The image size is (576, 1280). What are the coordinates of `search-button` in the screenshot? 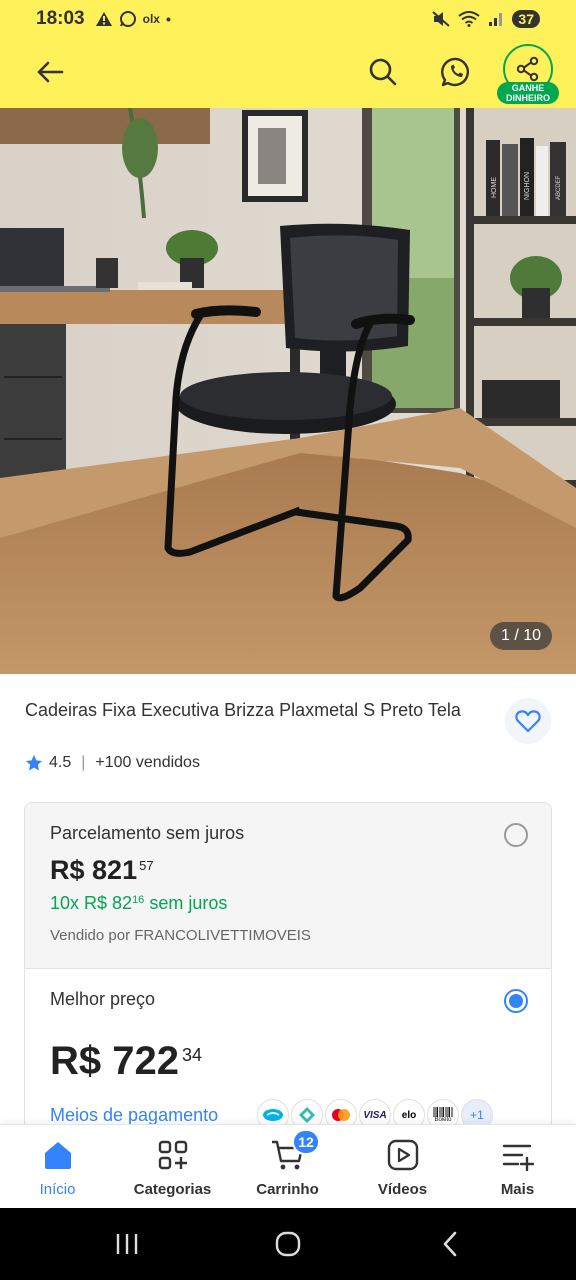 It's located at (383, 72).